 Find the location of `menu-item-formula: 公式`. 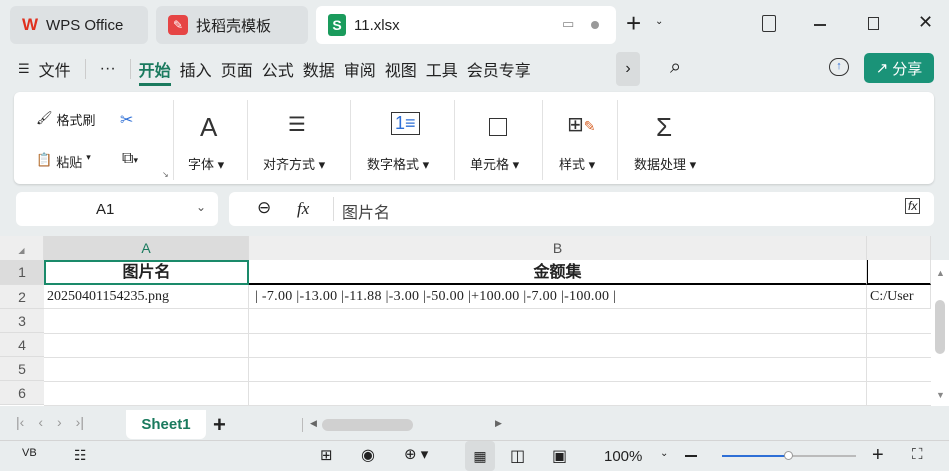

menu-item-formula: 公式 is located at coordinates (278, 69).